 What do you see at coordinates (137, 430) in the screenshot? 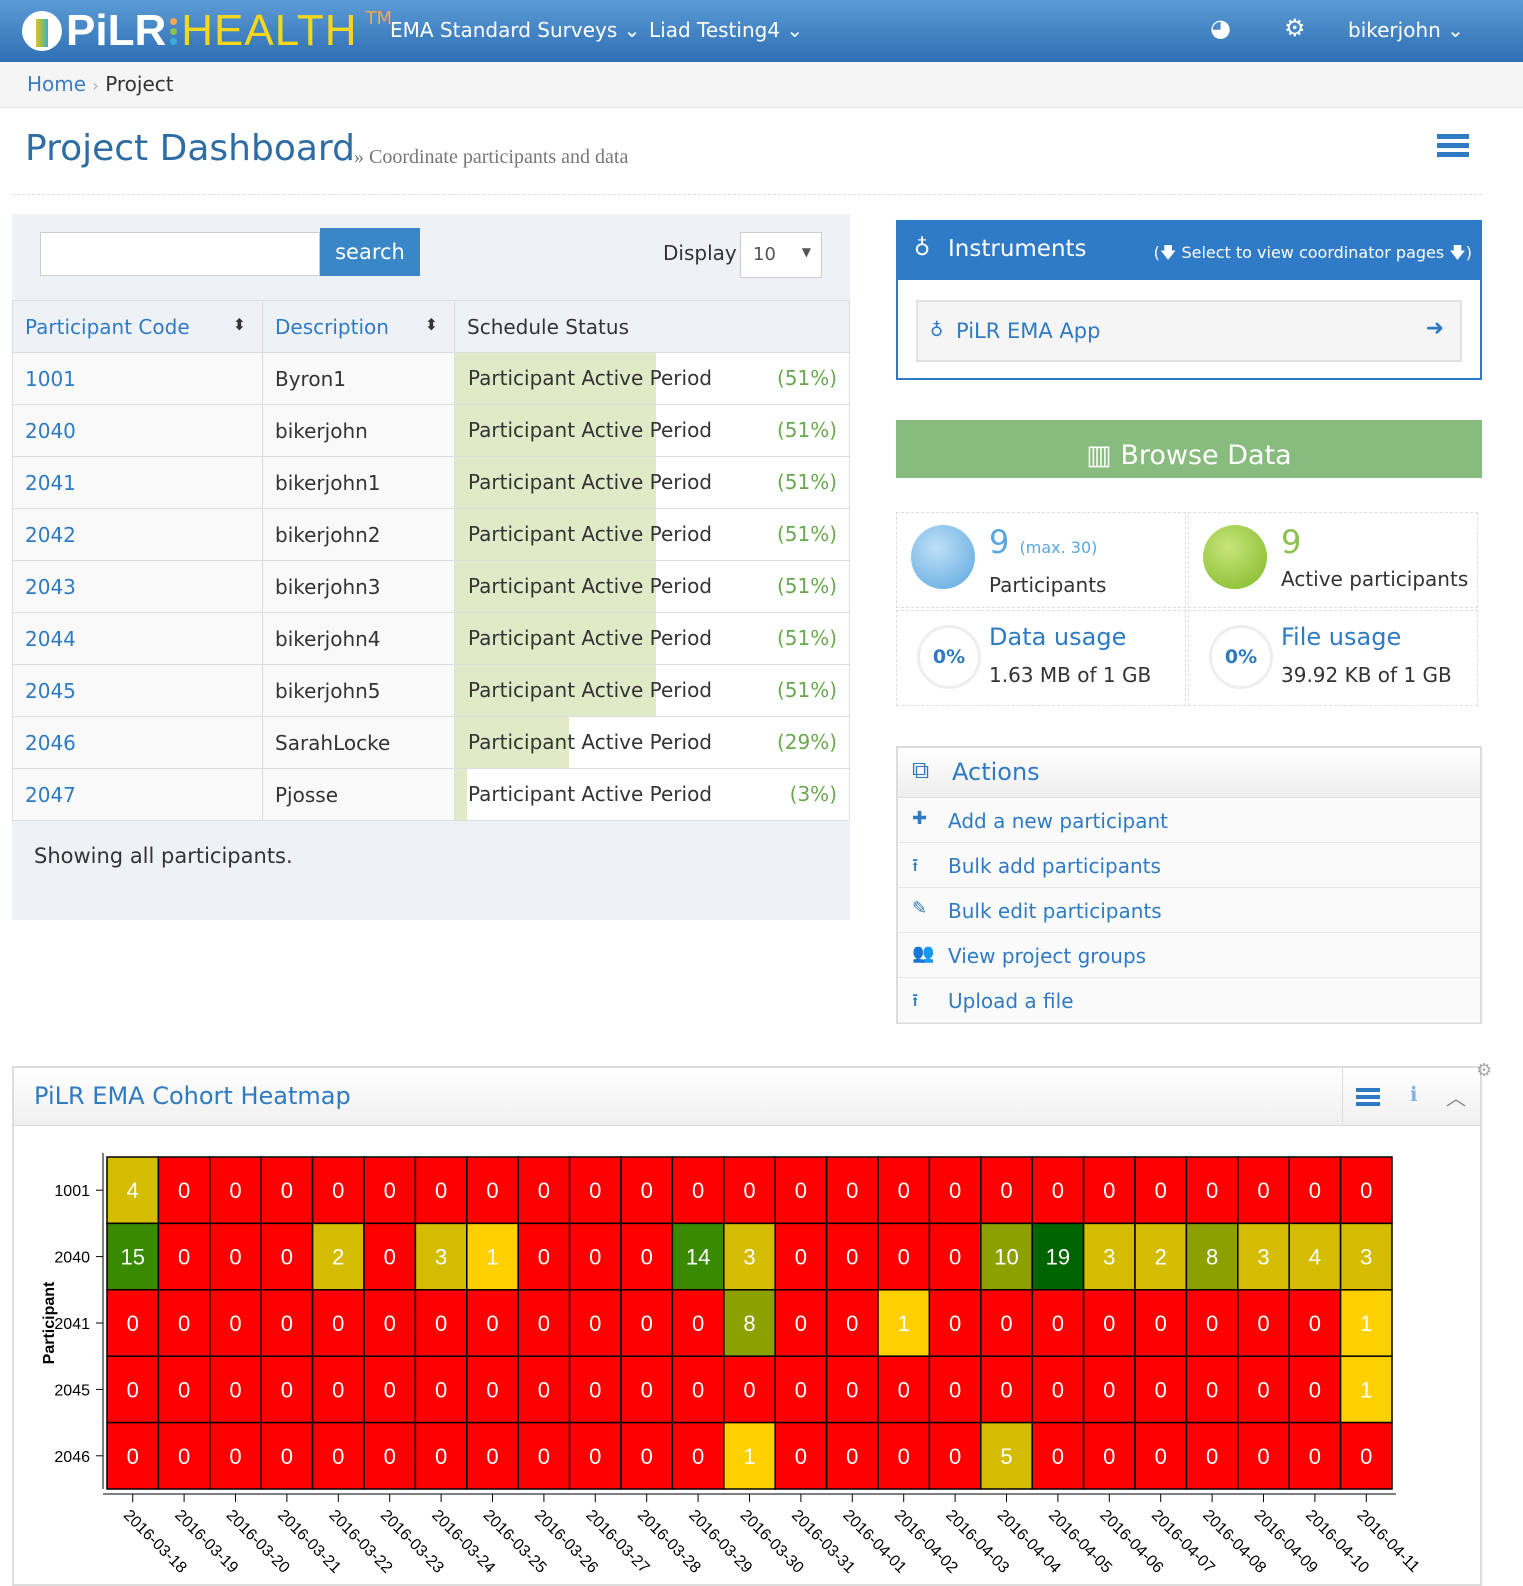
I see `participant-code: 2040` at bounding box center [137, 430].